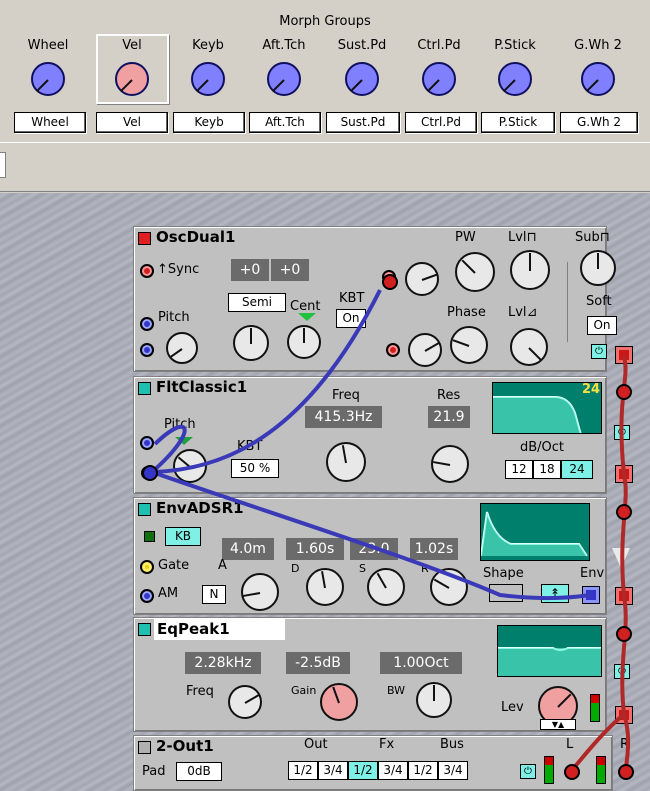 The height and width of the screenshot is (791, 650). What do you see at coordinates (624, 512) in the screenshot?
I see `cable-plug-filter-out` at bounding box center [624, 512].